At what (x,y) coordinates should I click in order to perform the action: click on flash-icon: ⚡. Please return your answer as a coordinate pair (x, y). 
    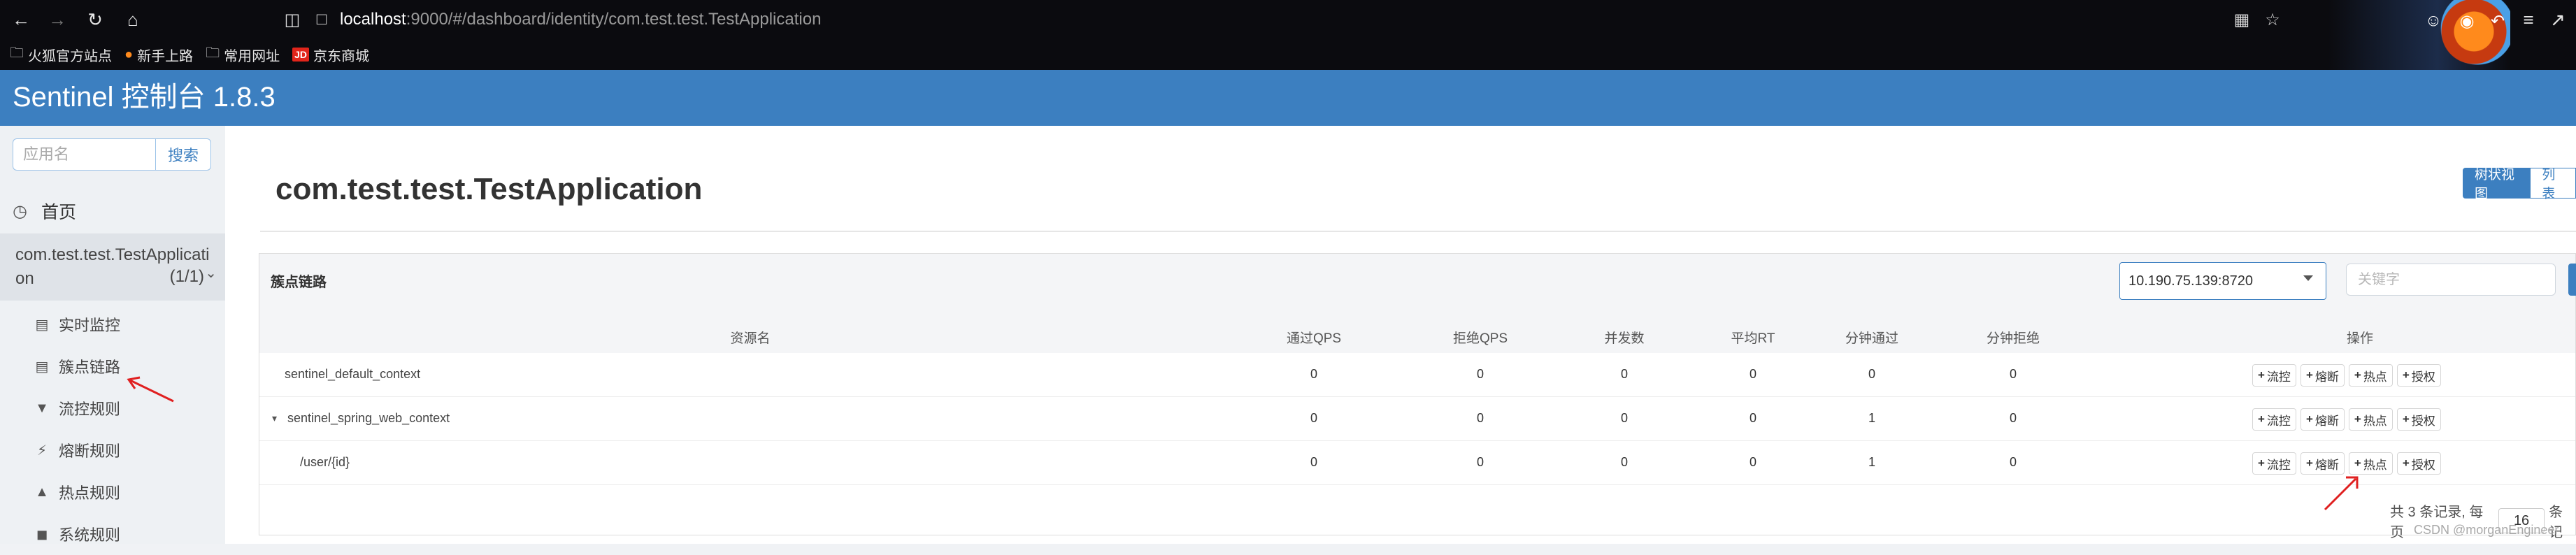
    Looking at the image, I should click on (42, 450).